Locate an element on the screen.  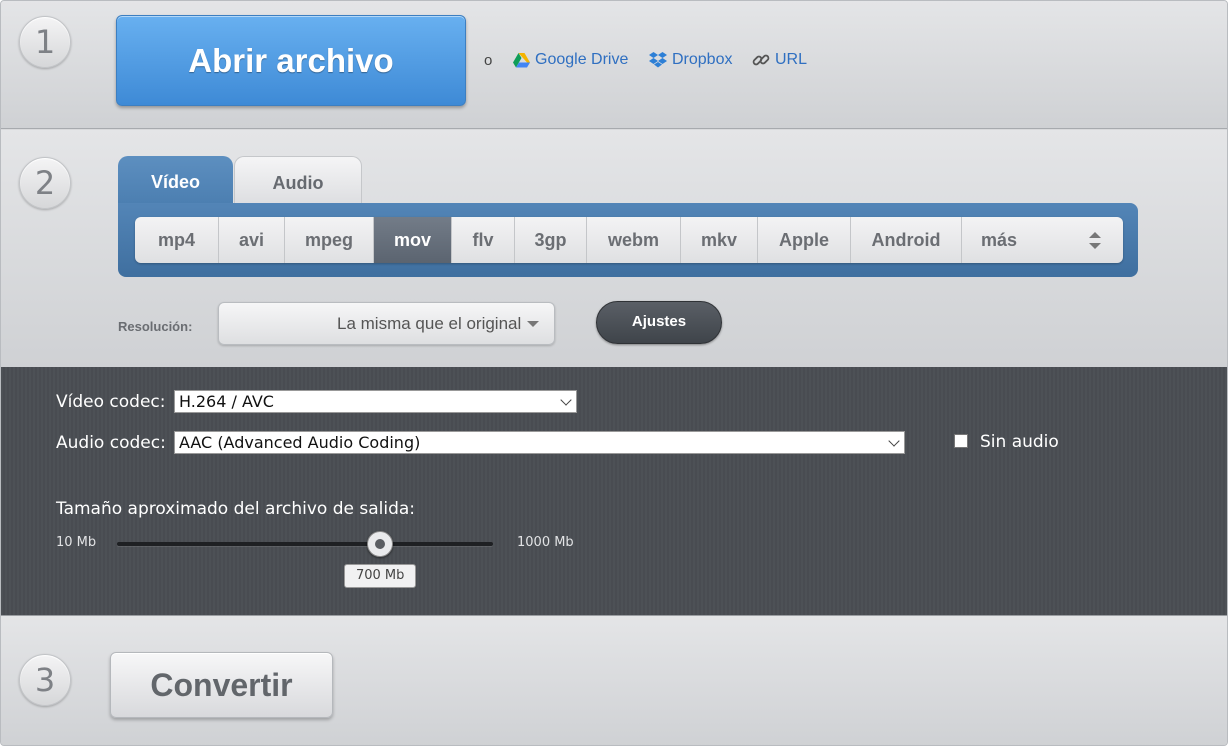
step-number-2: 2 is located at coordinates (45, 183).